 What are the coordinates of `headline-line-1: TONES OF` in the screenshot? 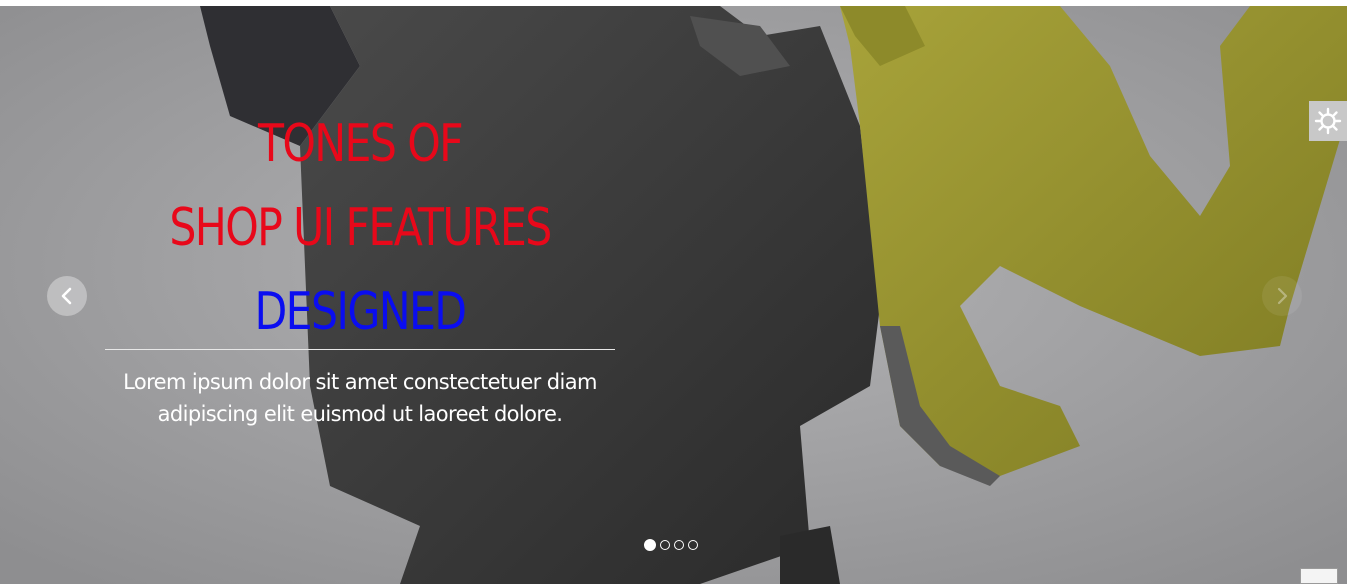 It's located at (360, 144).